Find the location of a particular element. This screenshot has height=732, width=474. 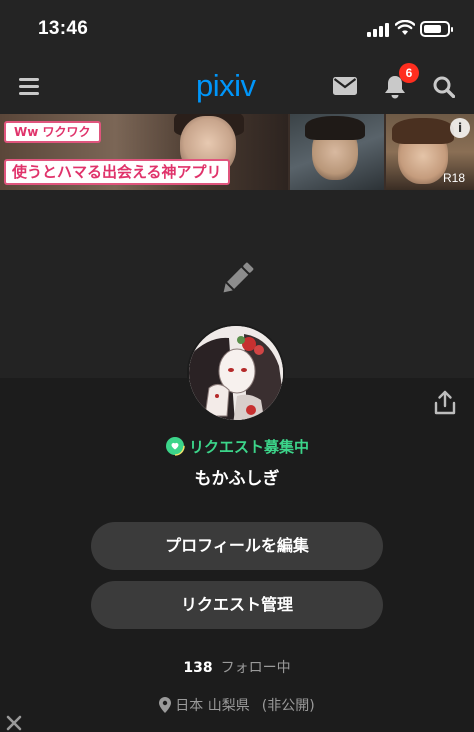

request-status-label: リクエスト募集中 is located at coordinates (248, 447).